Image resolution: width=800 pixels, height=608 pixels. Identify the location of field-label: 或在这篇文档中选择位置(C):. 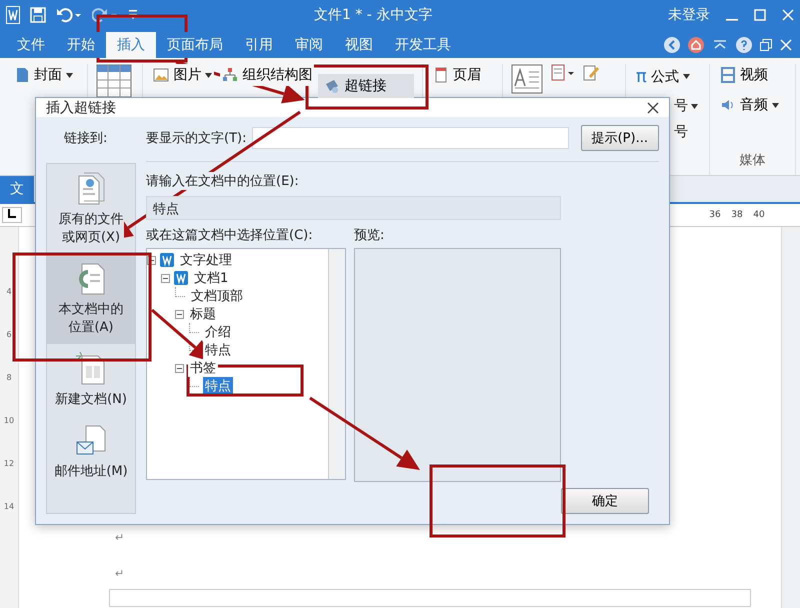
(229, 235).